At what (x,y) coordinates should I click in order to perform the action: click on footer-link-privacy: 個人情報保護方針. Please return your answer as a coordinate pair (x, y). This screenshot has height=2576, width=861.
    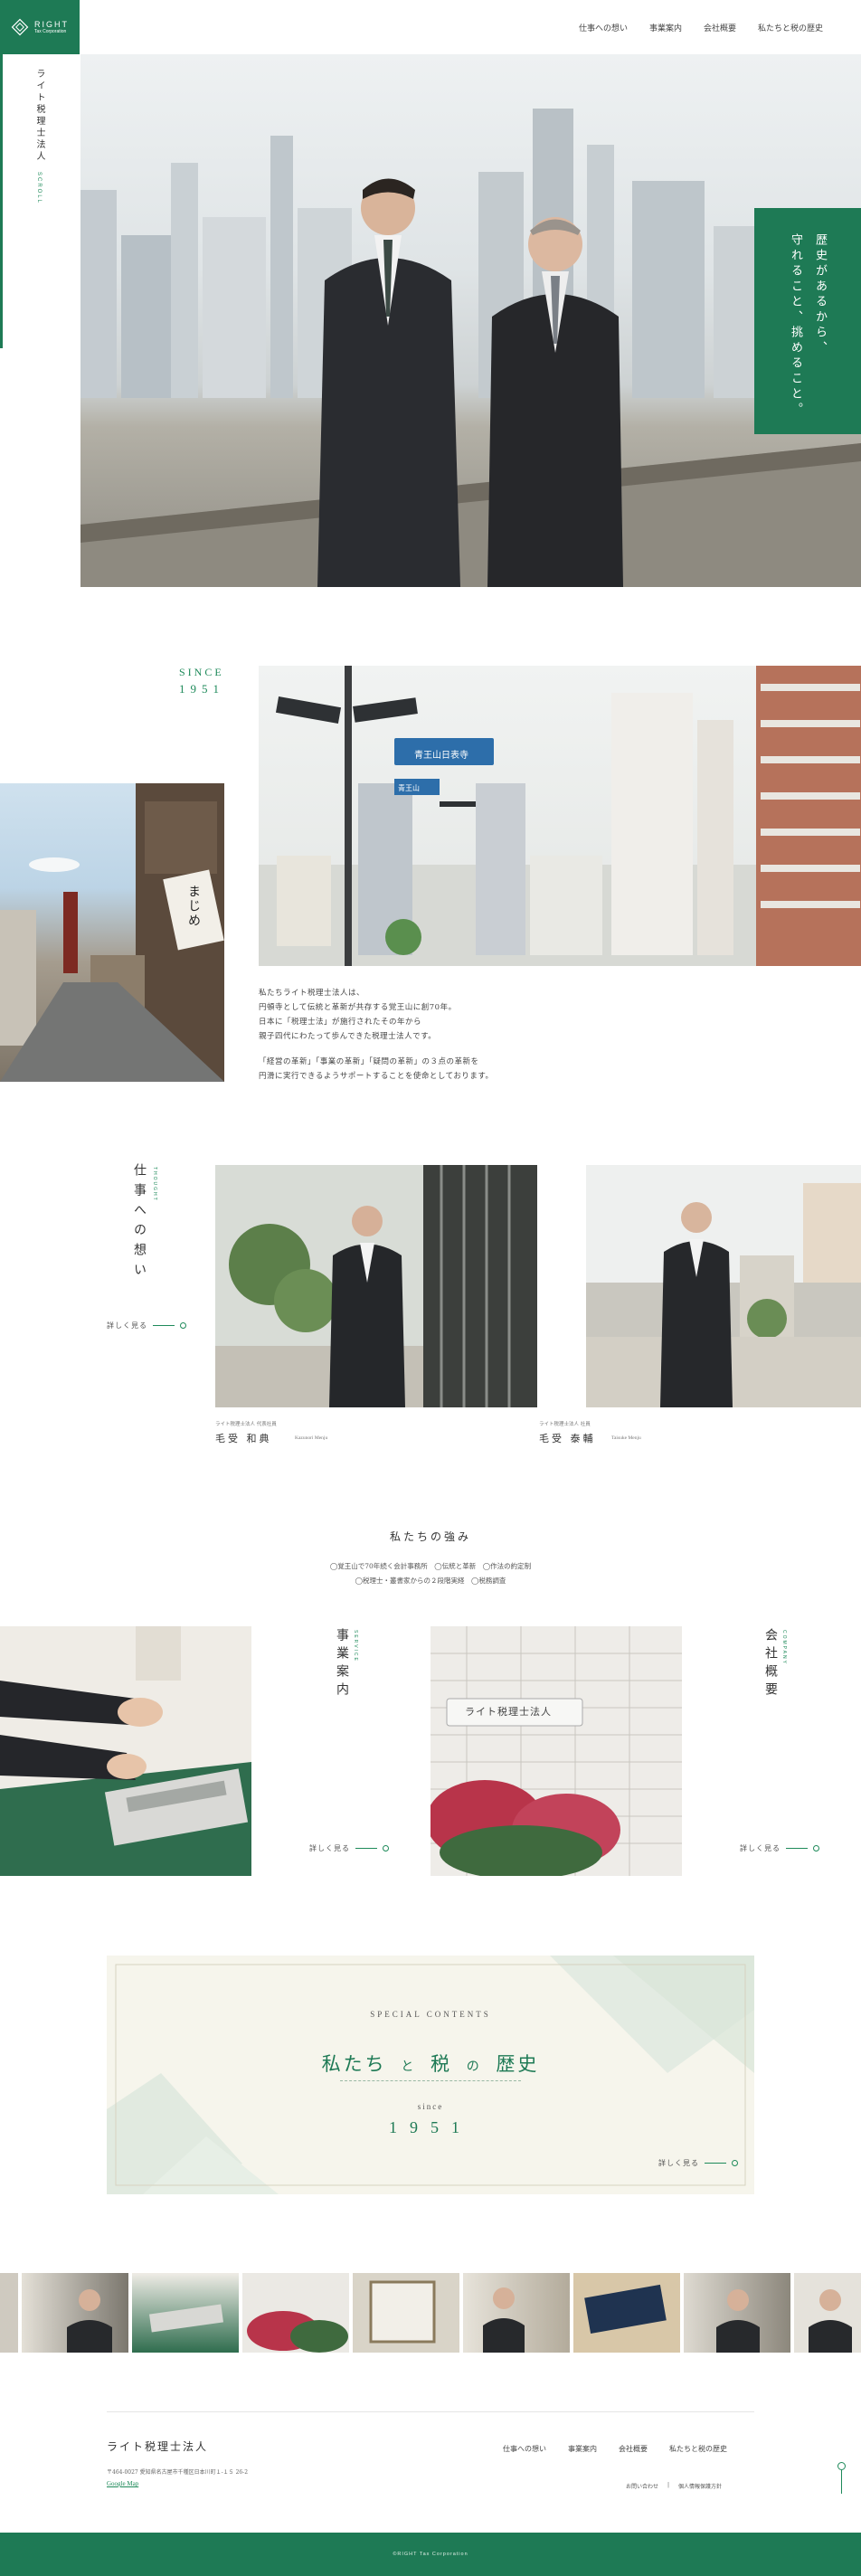
    Looking at the image, I should click on (700, 2486).